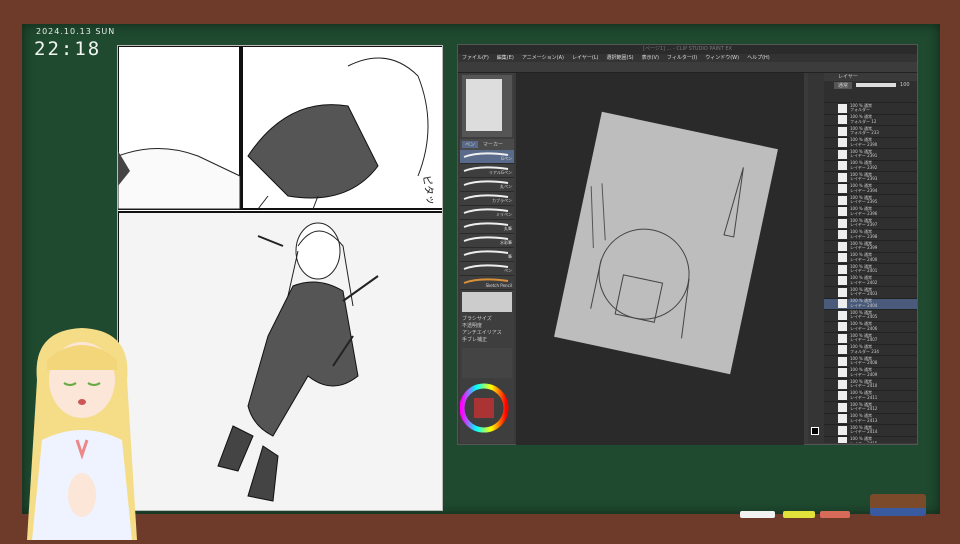 The height and width of the screenshot is (544, 960). Describe the element at coordinates (470, 144) in the screenshot. I see `tab-pen: ペン` at that location.